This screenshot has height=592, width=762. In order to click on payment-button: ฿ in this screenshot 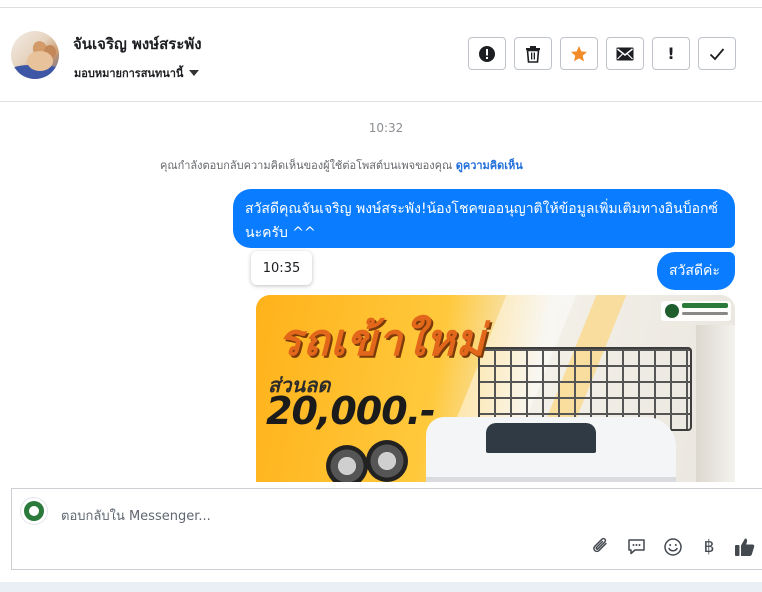, I will do `click(709, 547)`.